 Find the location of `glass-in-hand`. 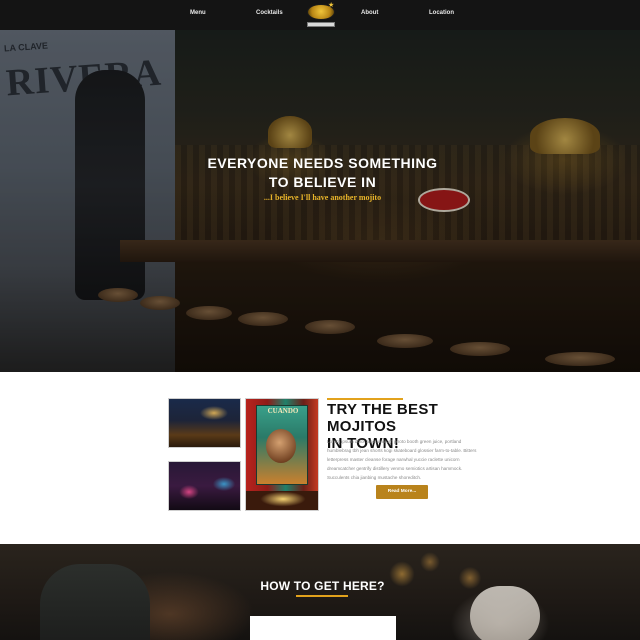

glass-in-hand is located at coordinates (505, 613).